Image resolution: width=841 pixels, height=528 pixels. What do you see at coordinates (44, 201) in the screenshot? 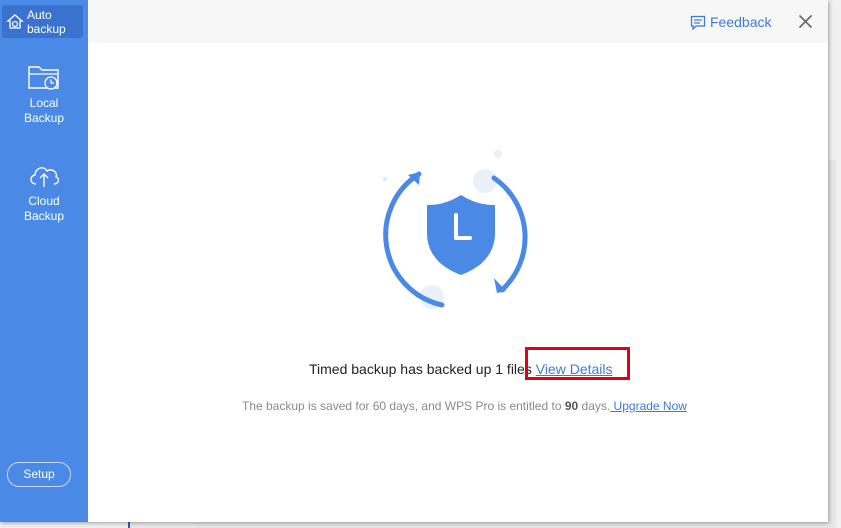
I see `sidebar-item-label-line1: Cloud` at bounding box center [44, 201].